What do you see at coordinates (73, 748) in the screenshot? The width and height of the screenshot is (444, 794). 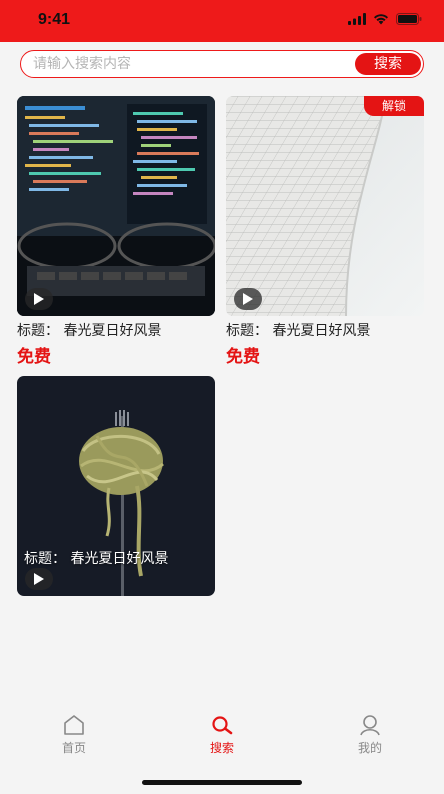 I see `tab-home-label: 首页` at bounding box center [73, 748].